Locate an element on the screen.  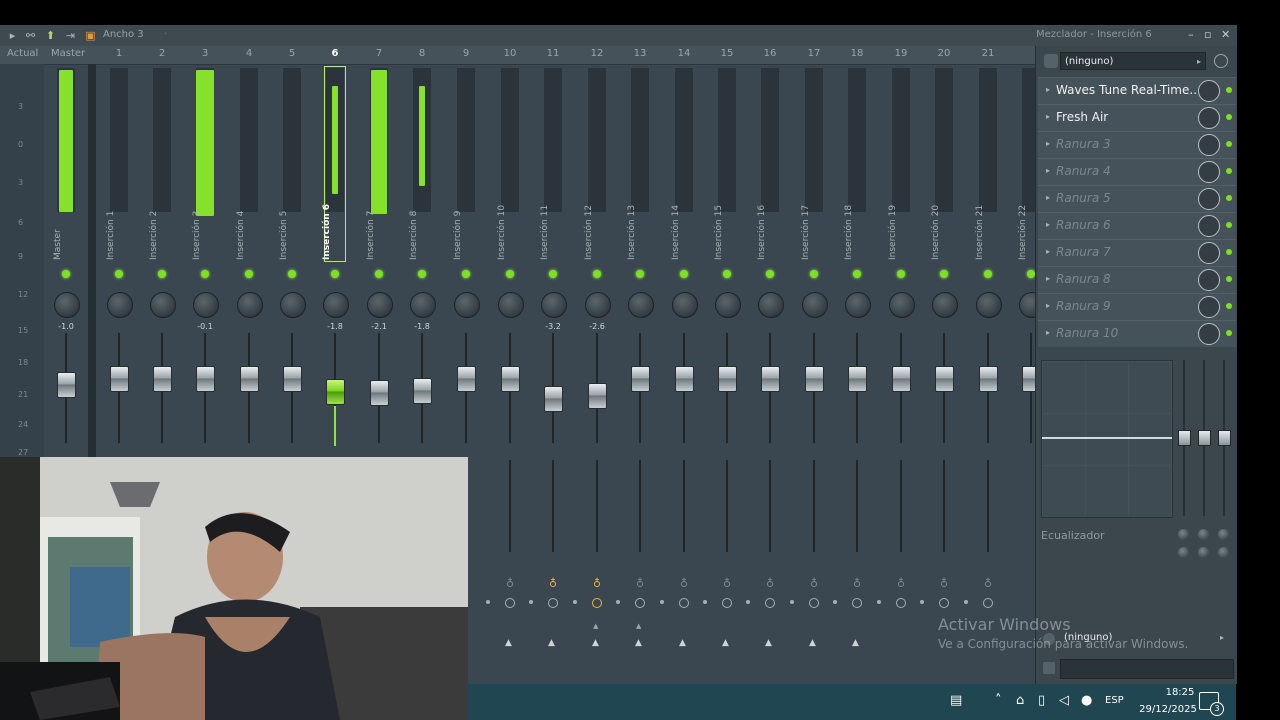
header-track-10: 10 is located at coordinates (510, 53).